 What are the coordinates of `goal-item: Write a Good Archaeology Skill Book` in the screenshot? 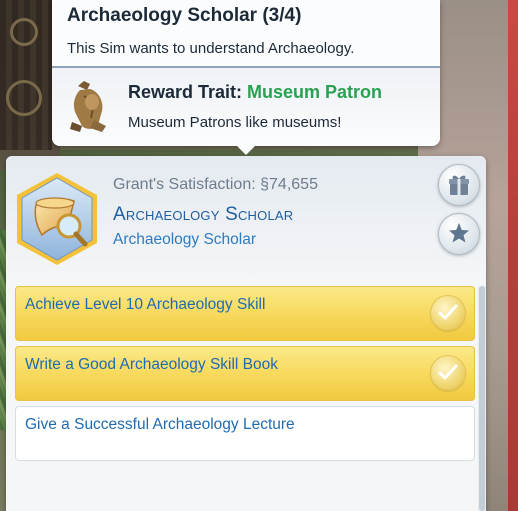 It's located at (245, 373).